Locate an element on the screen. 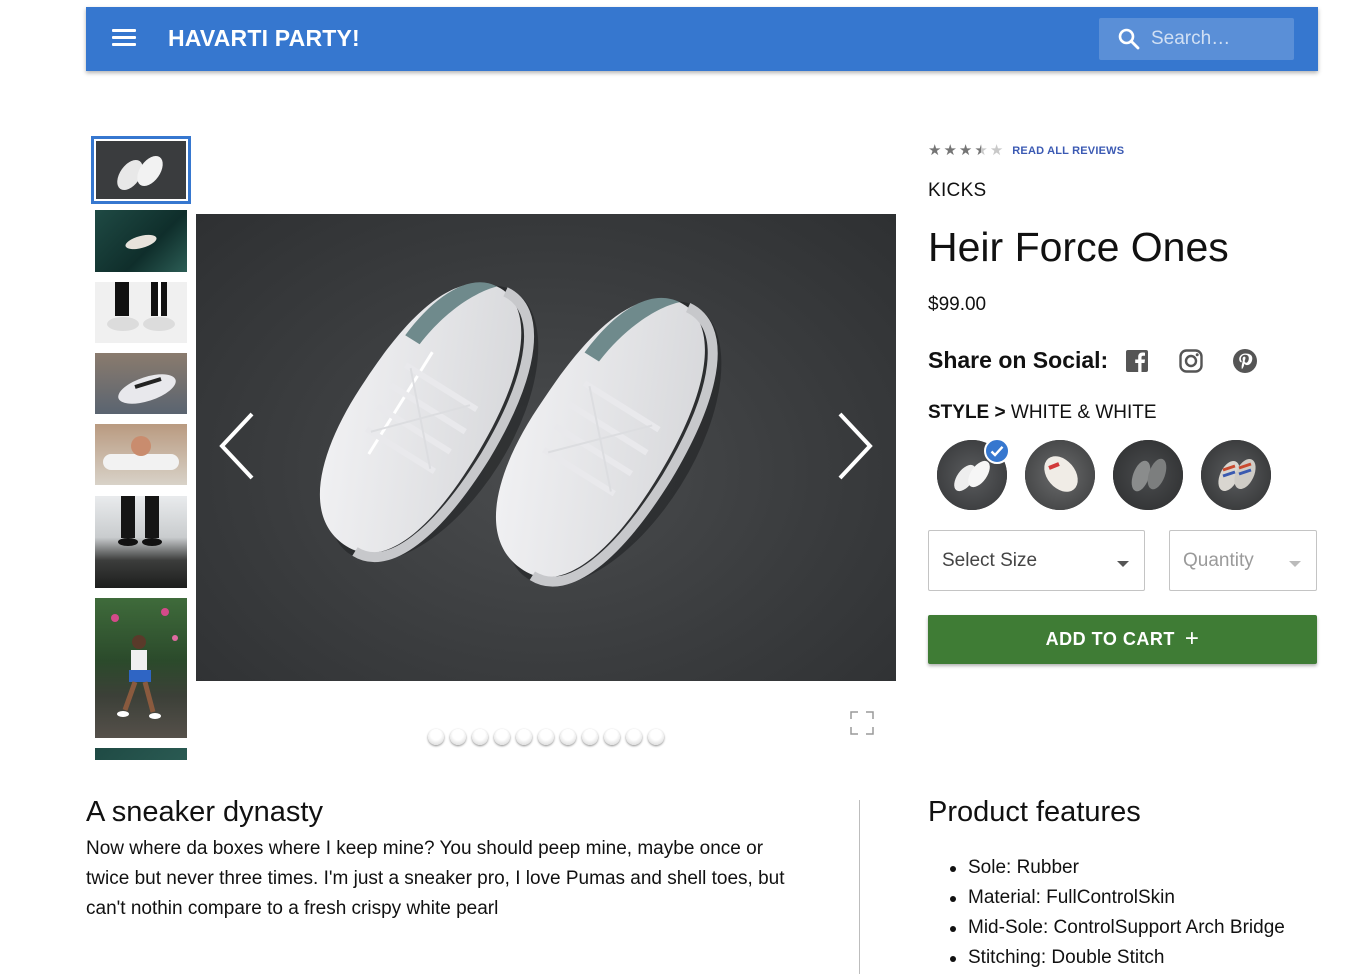 Image resolution: width=1370 pixels, height=974 pixels. add-to-cart-button: ADD TO CART + is located at coordinates (1122, 639).